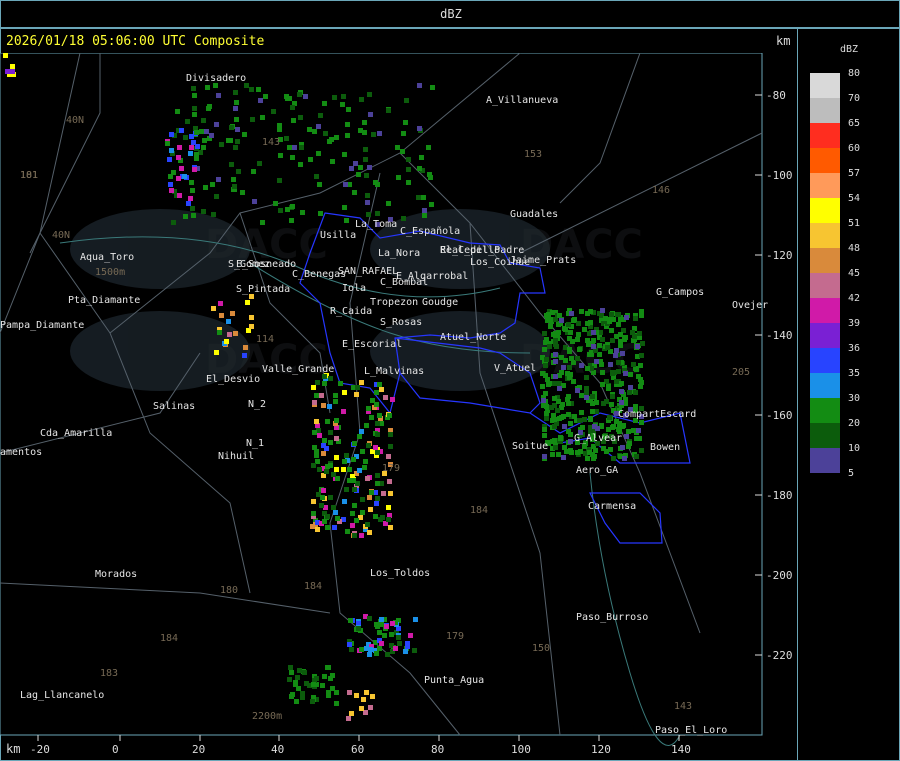  Describe the element at coordinates (216, 78) in the screenshot. I see `place-label: Divisadero` at that location.